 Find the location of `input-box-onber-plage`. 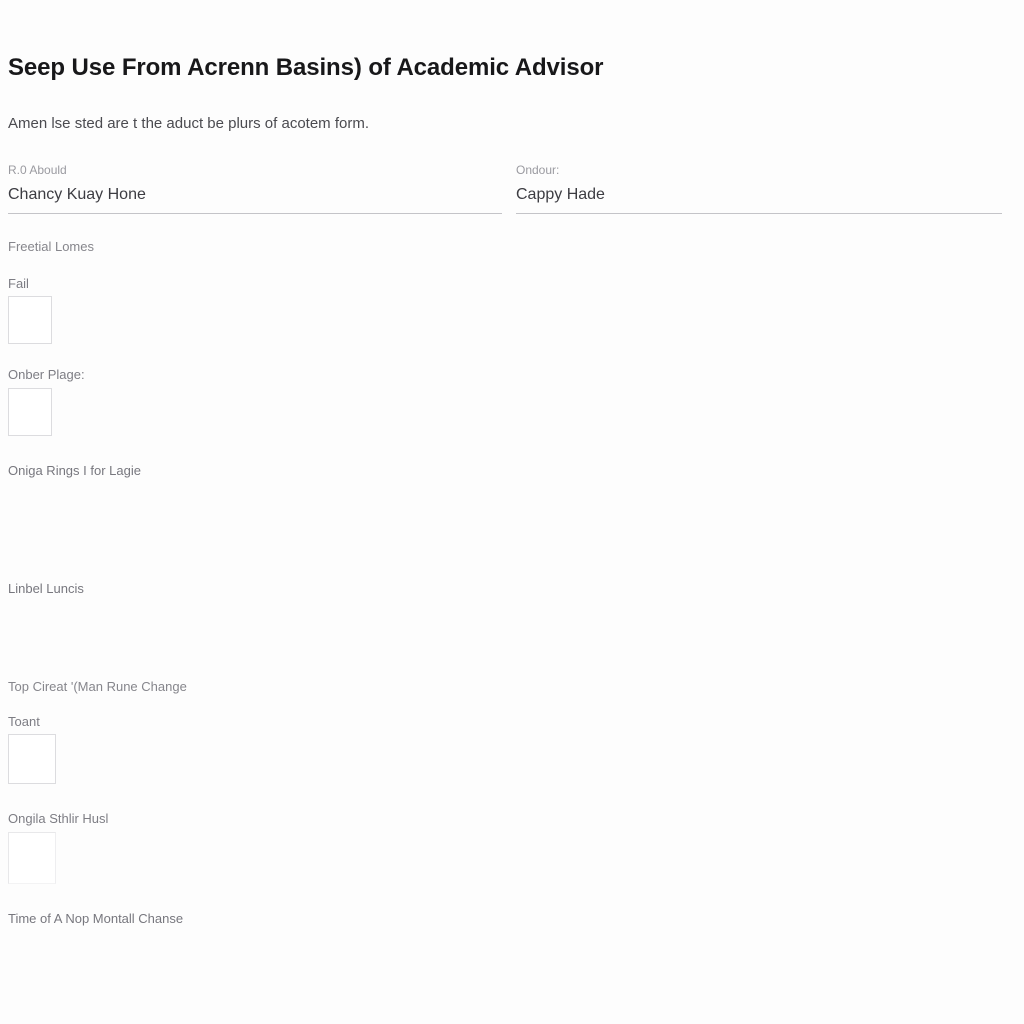

input-box-onber-plage is located at coordinates (30, 412).